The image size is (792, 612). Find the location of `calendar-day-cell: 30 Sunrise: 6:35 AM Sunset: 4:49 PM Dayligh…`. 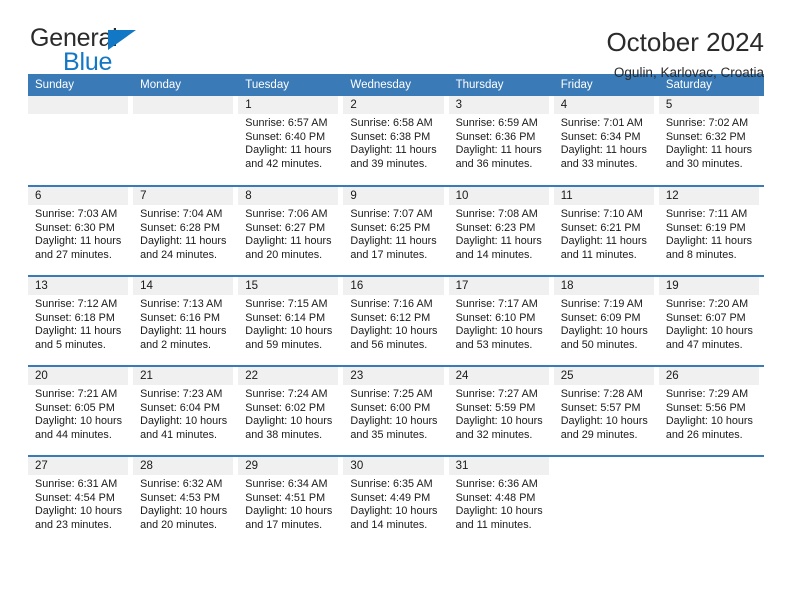

calendar-day-cell: 30 Sunrise: 6:35 AM Sunset: 4:49 PM Dayligh… is located at coordinates (396, 500).